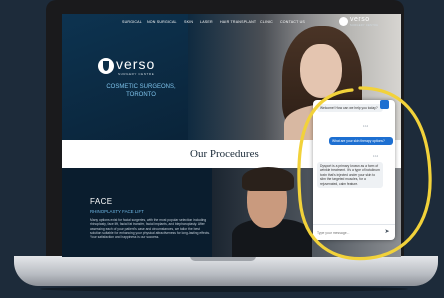 The image size is (444, 298). I want to click on face-section-subtitle: RHINOPLASTY FACE LIFT, so click(117, 211).